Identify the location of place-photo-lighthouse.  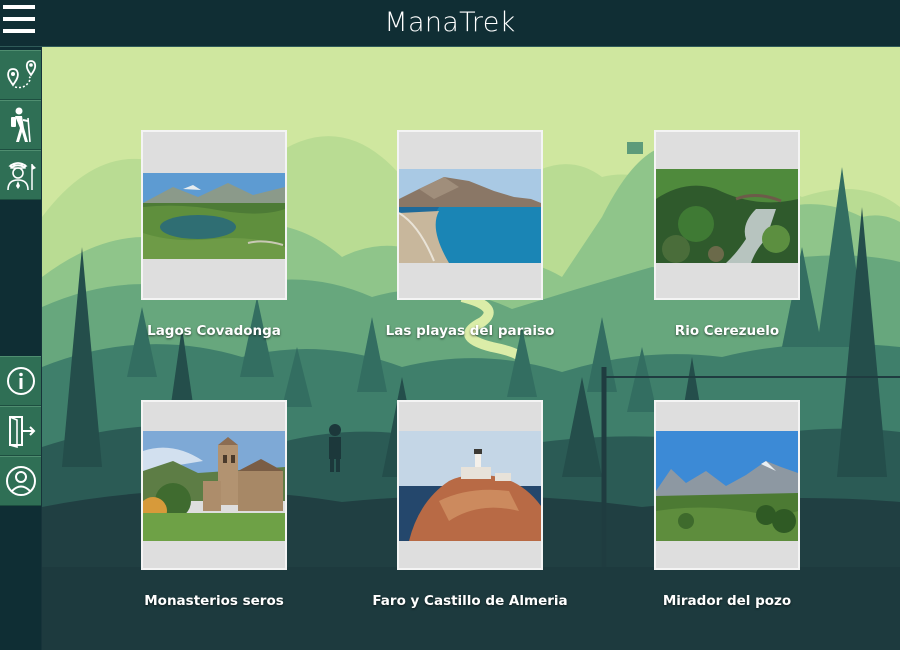
(470, 486).